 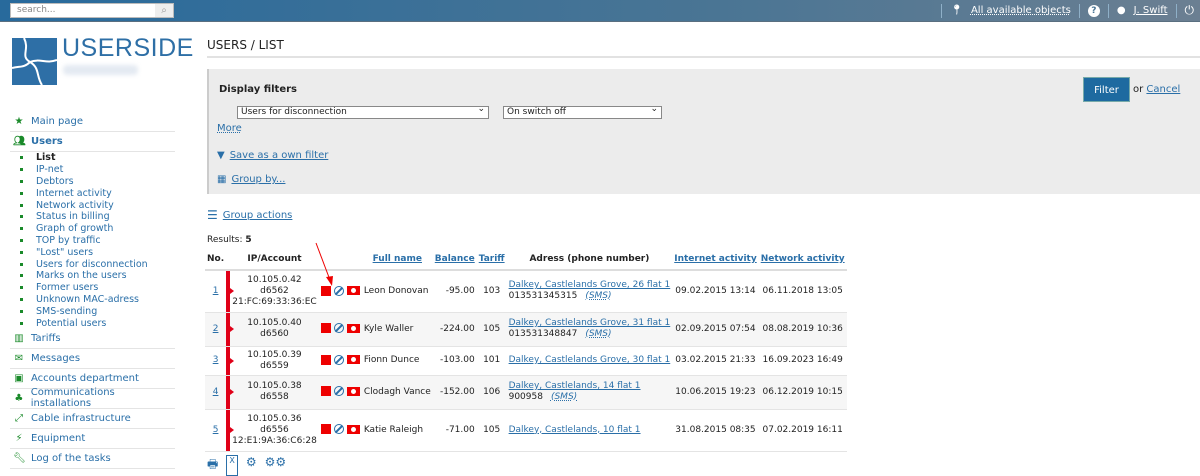 I want to click on save-filter-link: Save as a own filter, so click(x=279, y=155).